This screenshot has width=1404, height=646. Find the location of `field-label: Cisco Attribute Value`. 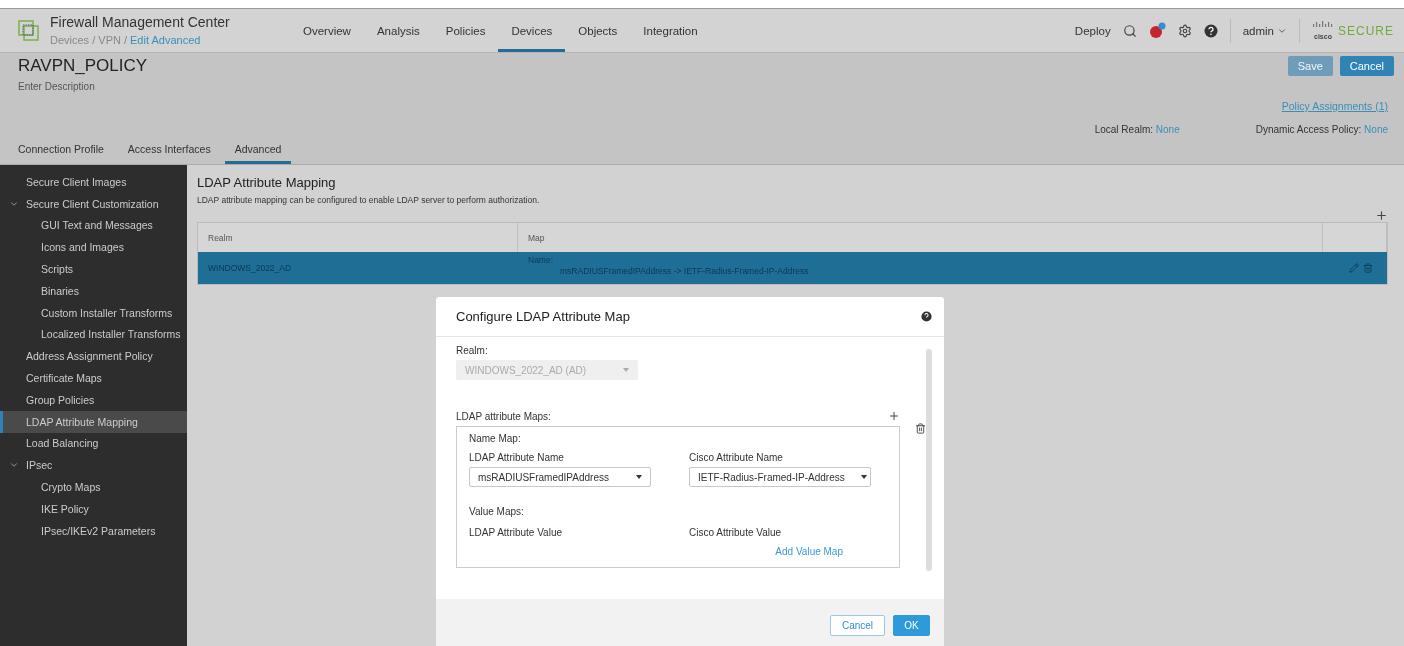

field-label: Cisco Attribute Value is located at coordinates (736, 532).